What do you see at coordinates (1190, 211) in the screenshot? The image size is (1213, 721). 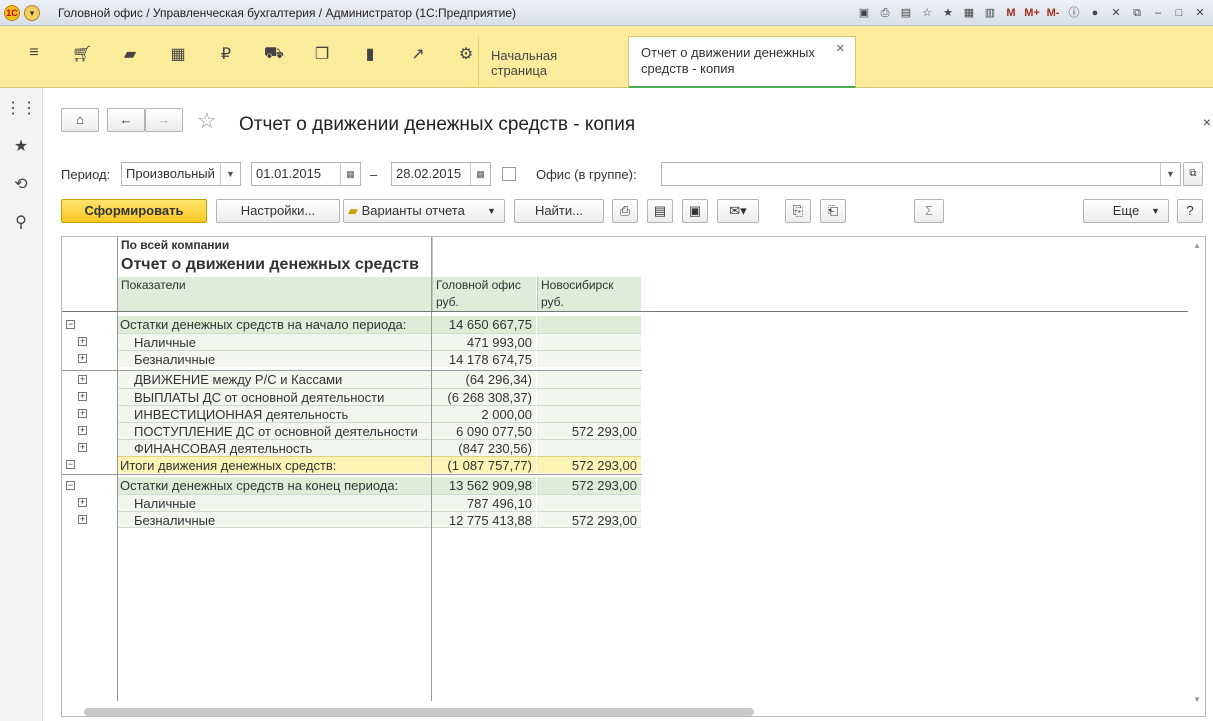 I see `help-button: ?` at bounding box center [1190, 211].